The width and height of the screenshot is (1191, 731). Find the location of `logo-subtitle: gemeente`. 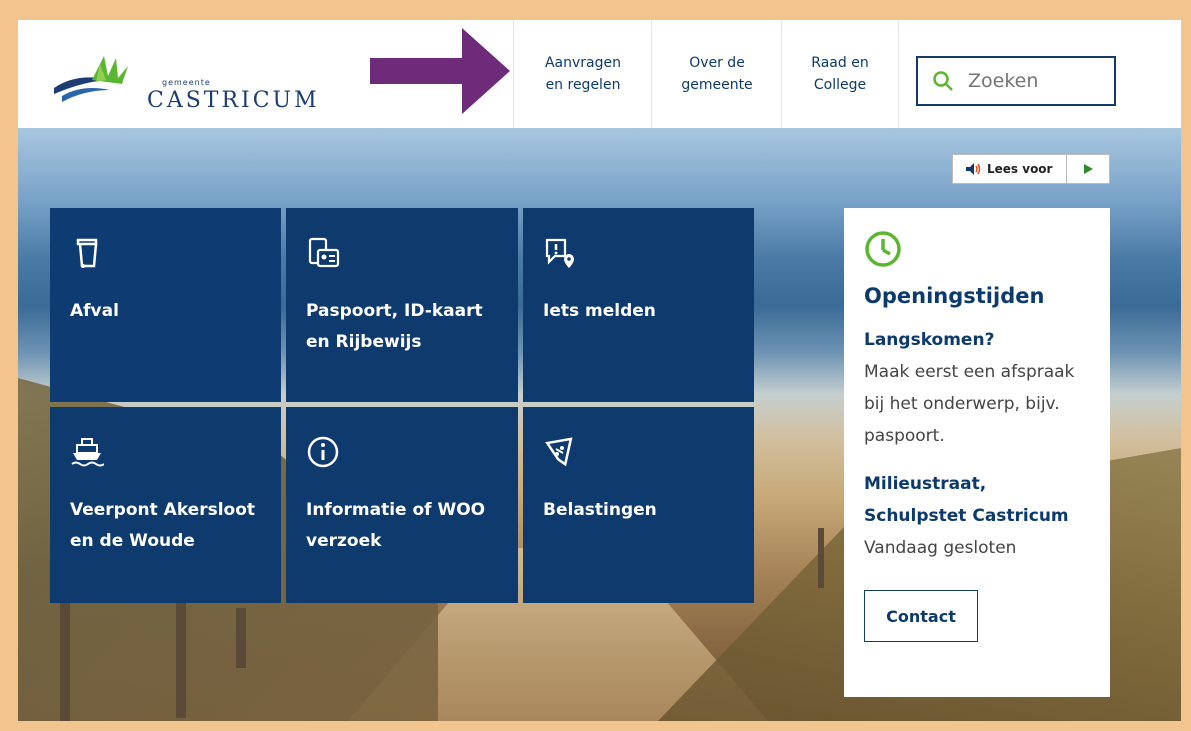

logo-subtitle: gemeente is located at coordinates (186, 82).